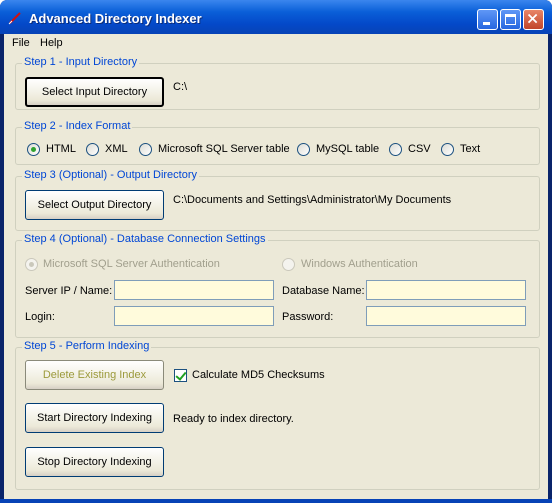 The height and width of the screenshot is (503, 552). What do you see at coordinates (115, 18) in the screenshot?
I see `window-title: Advanced Directory Indexer` at bounding box center [115, 18].